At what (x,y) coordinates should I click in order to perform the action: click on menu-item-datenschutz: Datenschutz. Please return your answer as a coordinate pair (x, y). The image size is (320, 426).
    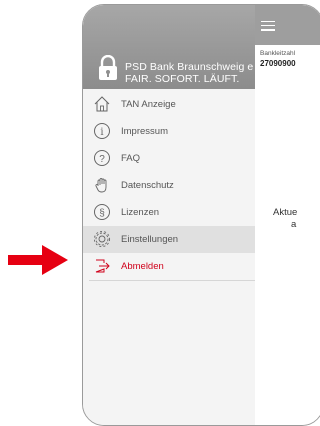
    Looking at the image, I should click on (169, 185).